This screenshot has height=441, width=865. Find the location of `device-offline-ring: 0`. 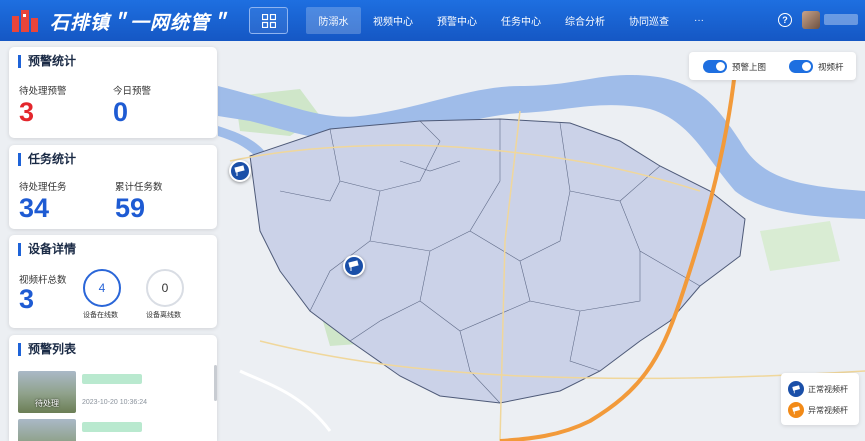

device-offline-ring: 0 is located at coordinates (165, 288).